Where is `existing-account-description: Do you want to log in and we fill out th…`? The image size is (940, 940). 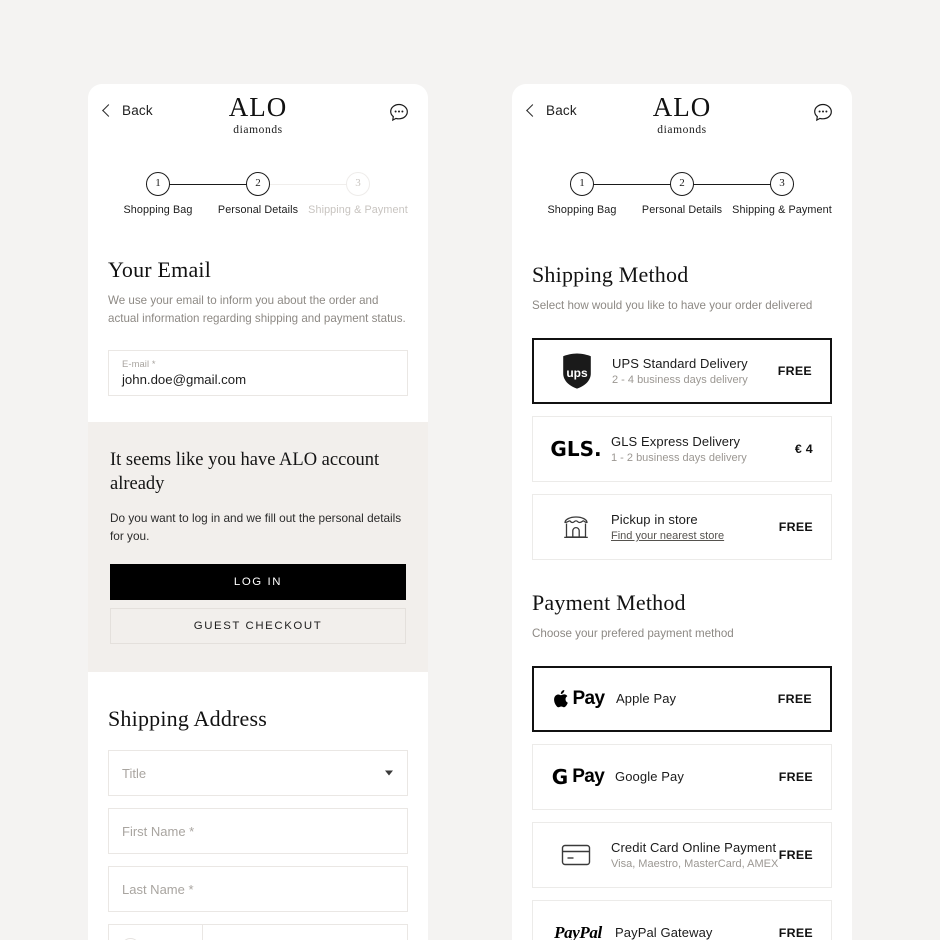 existing-account-description: Do you want to log in and we fill out th… is located at coordinates (256, 527).